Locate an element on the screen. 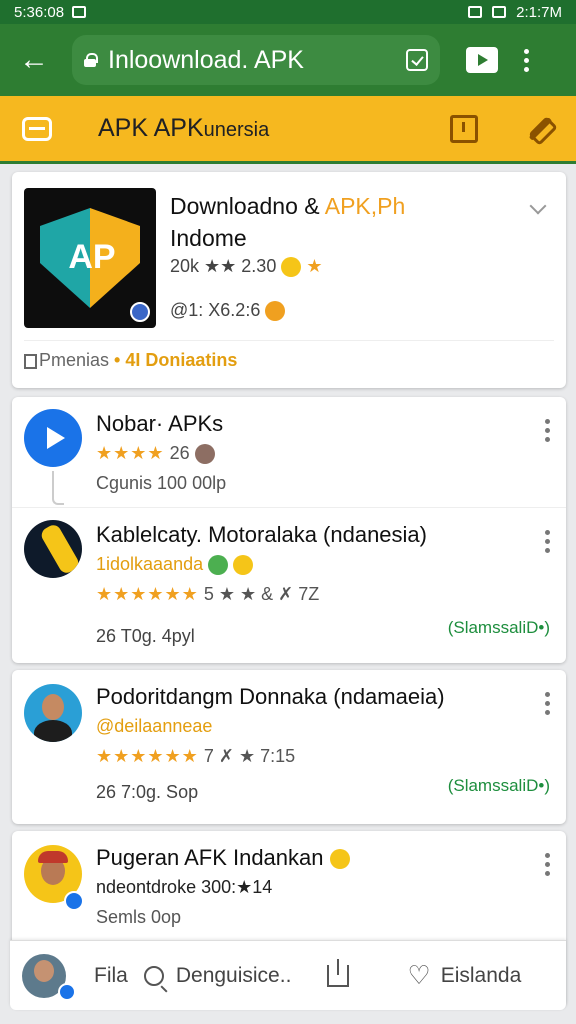  play-store-icon is located at coordinates (482, 60).